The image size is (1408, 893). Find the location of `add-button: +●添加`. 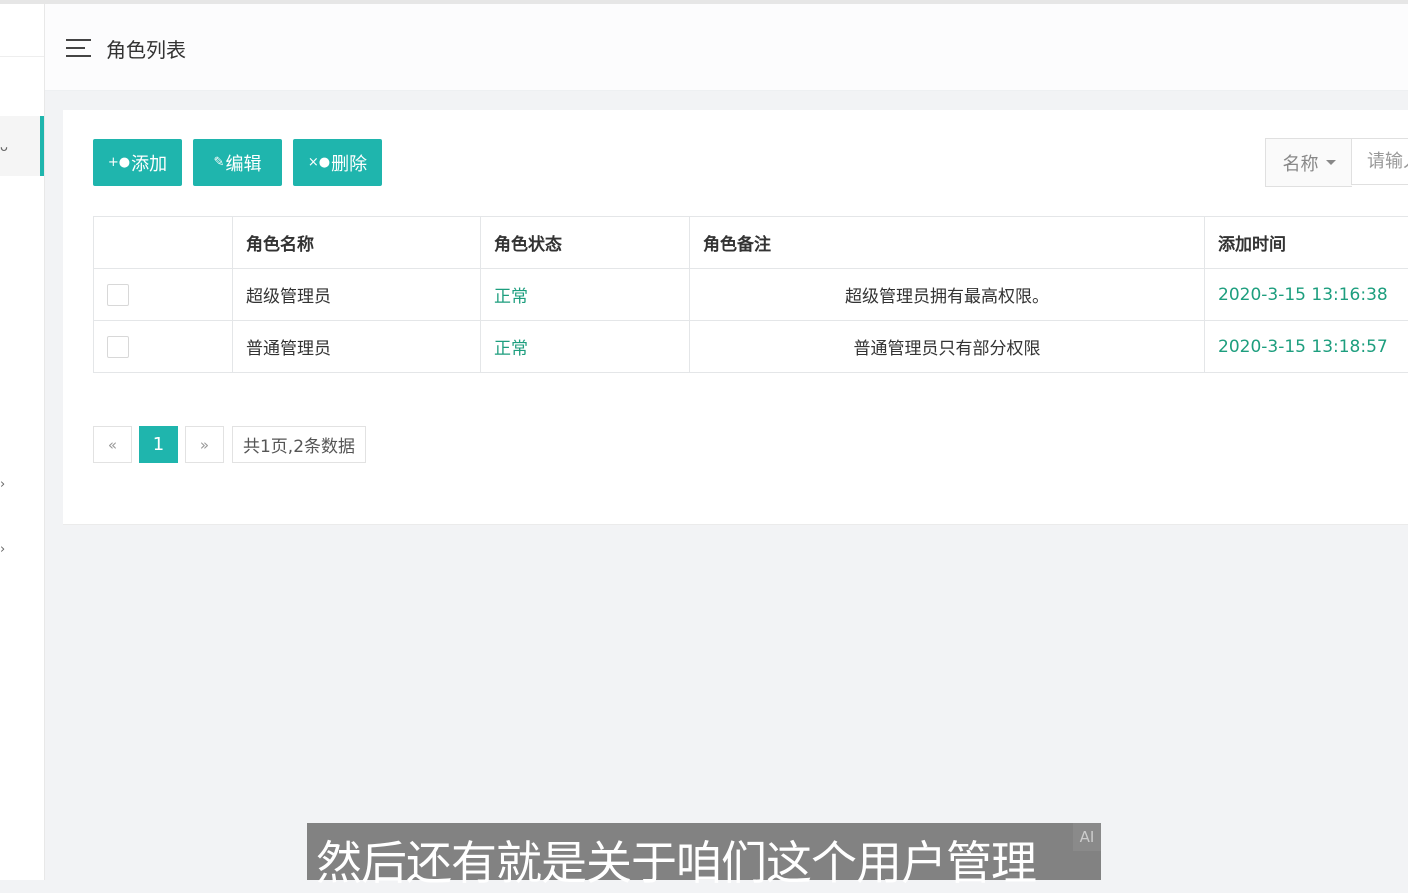

add-button: +●添加 is located at coordinates (137, 162).